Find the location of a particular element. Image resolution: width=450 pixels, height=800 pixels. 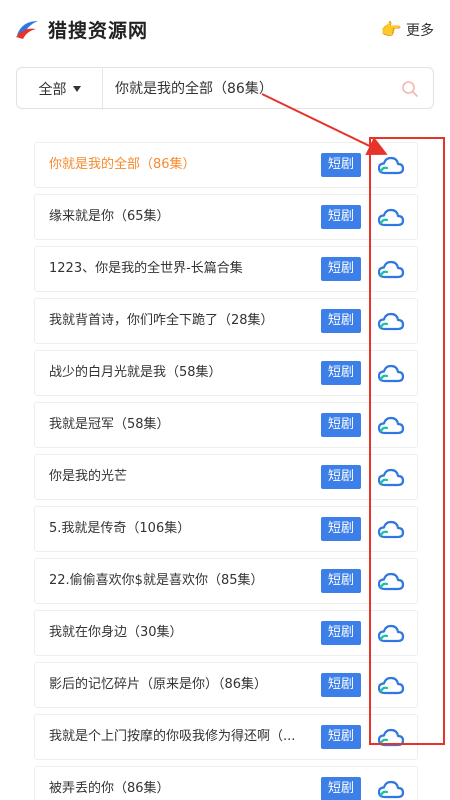

header: 猎搜资源网 👉 更多 is located at coordinates (225, 31).